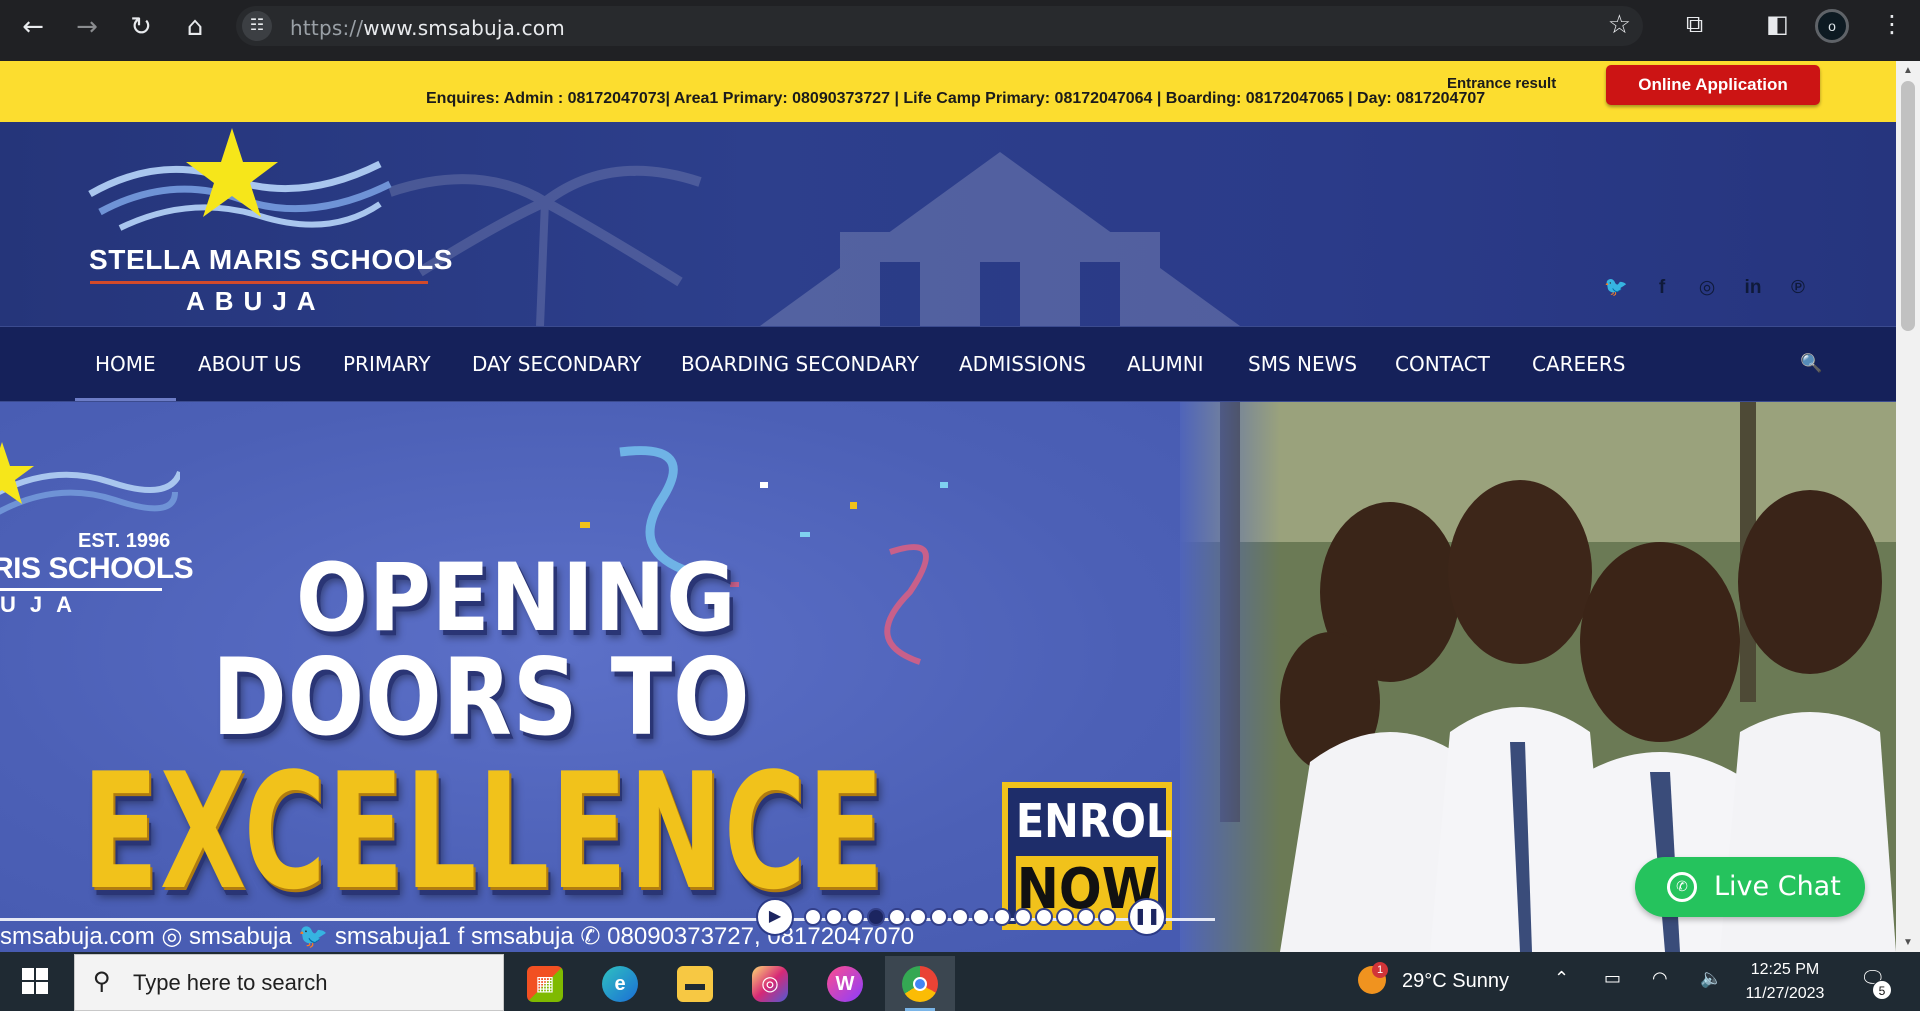 The width and height of the screenshot is (1920, 1011). Describe the element at coordinates (1561, 978) in the screenshot. I see `chevron-up-icon: ⌃` at that location.